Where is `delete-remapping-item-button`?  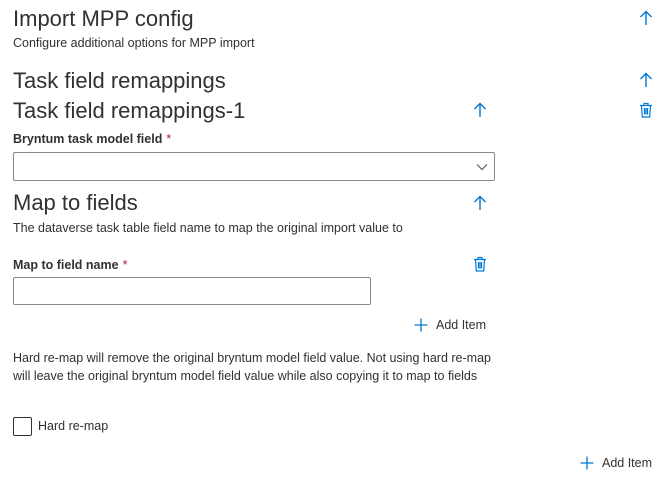 delete-remapping-item-button is located at coordinates (646, 110).